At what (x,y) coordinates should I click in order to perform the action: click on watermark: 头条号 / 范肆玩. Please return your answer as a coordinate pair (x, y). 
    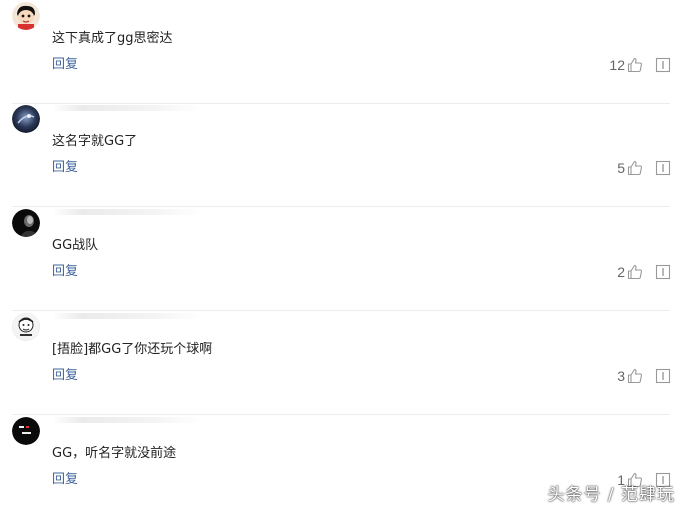
    Looking at the image, I should click on (611, 495).